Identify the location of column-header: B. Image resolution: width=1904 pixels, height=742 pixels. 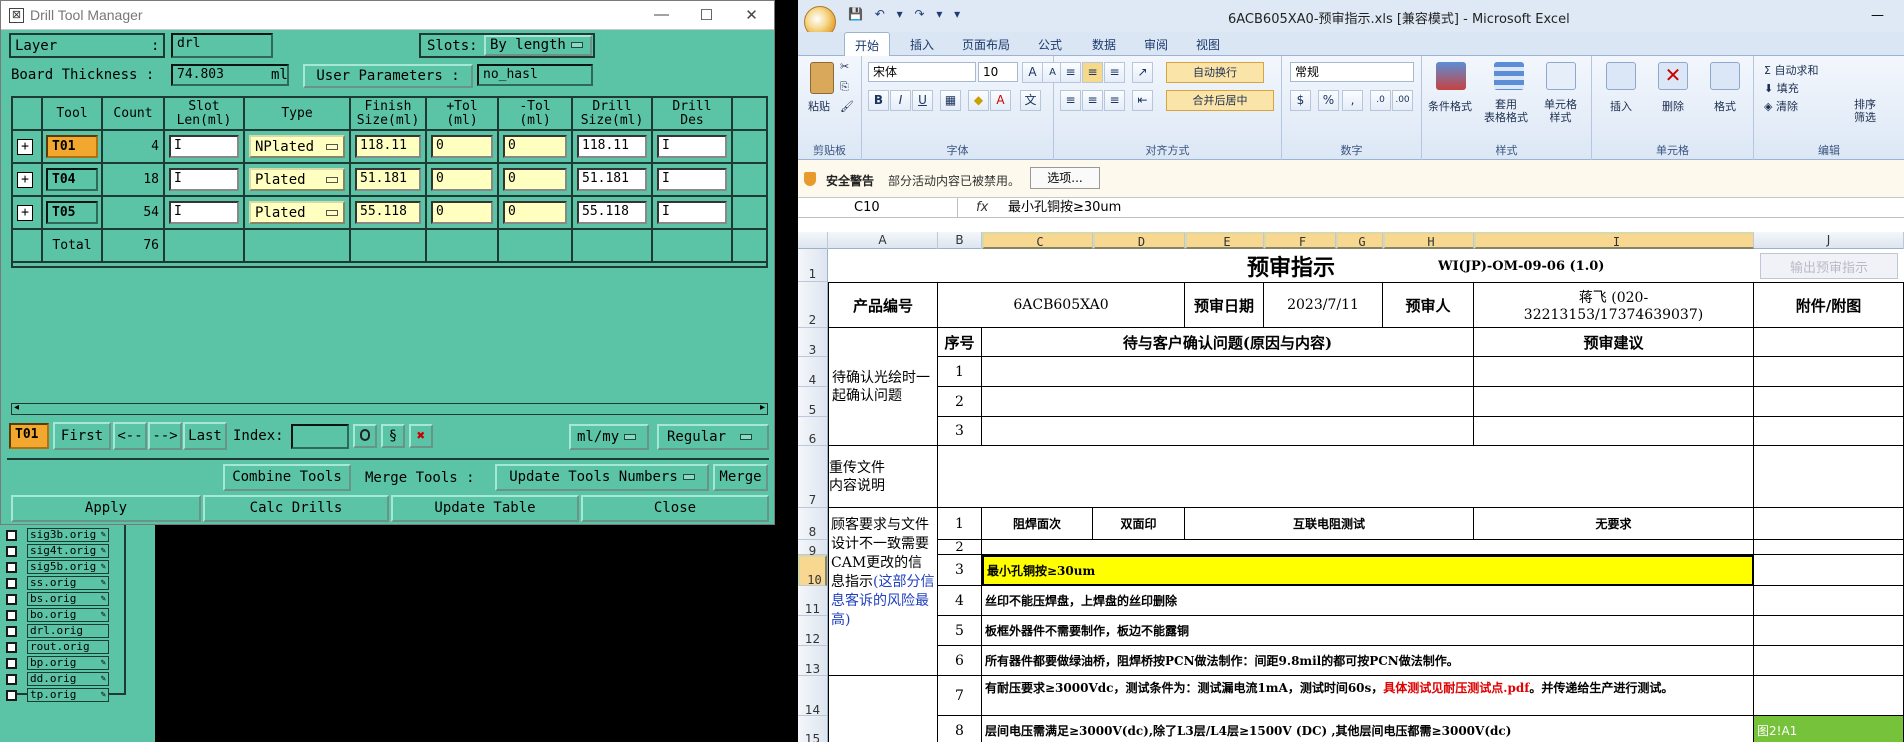
(960, 240).